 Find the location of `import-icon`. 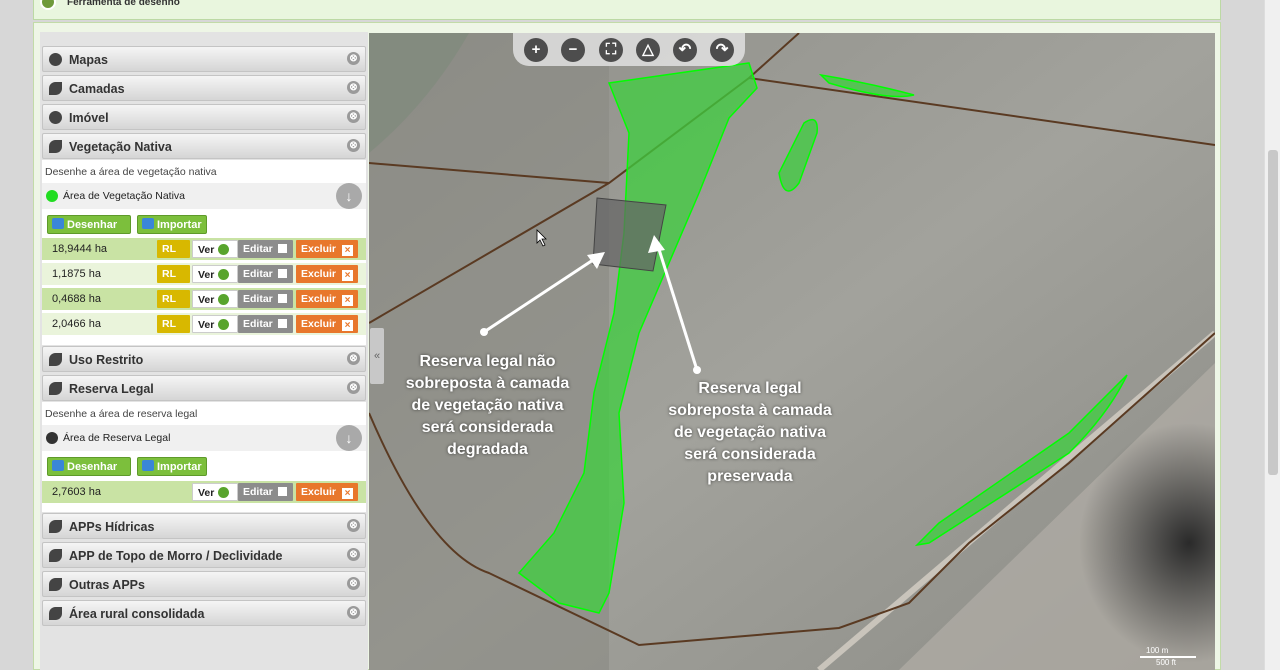

import-icon is located at coordinates (148, 223).